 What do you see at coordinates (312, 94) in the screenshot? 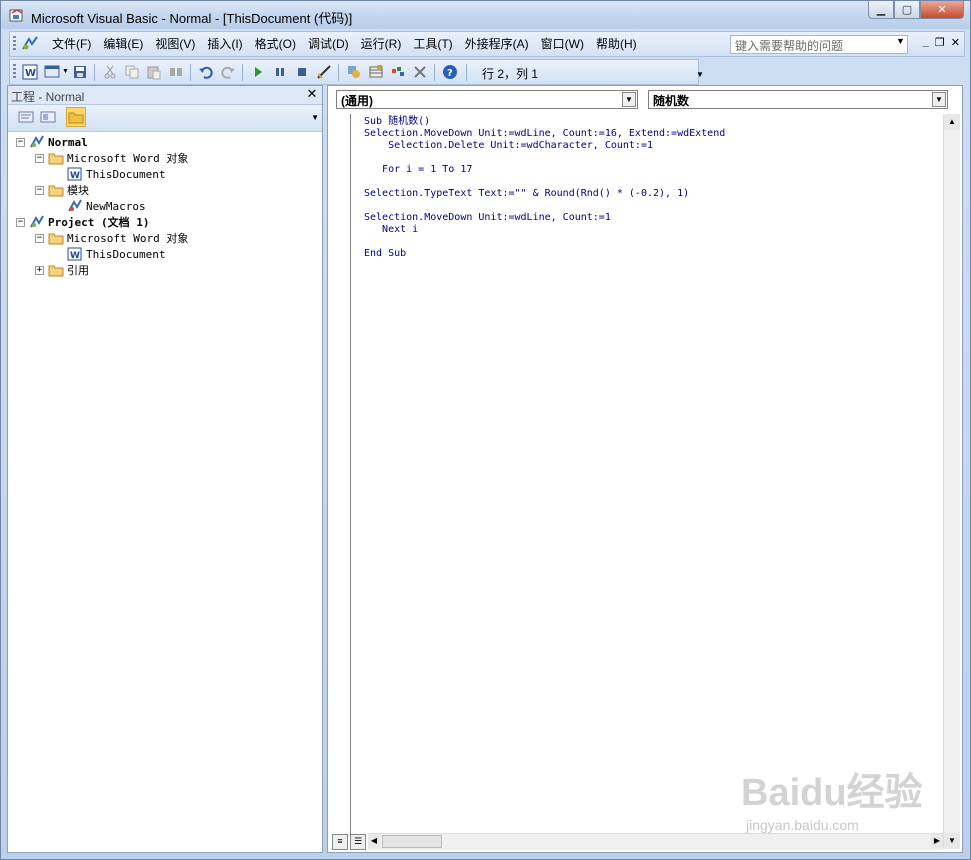
I see `project-explorer-close-icon: ✕` at bounding box center [312, 94].